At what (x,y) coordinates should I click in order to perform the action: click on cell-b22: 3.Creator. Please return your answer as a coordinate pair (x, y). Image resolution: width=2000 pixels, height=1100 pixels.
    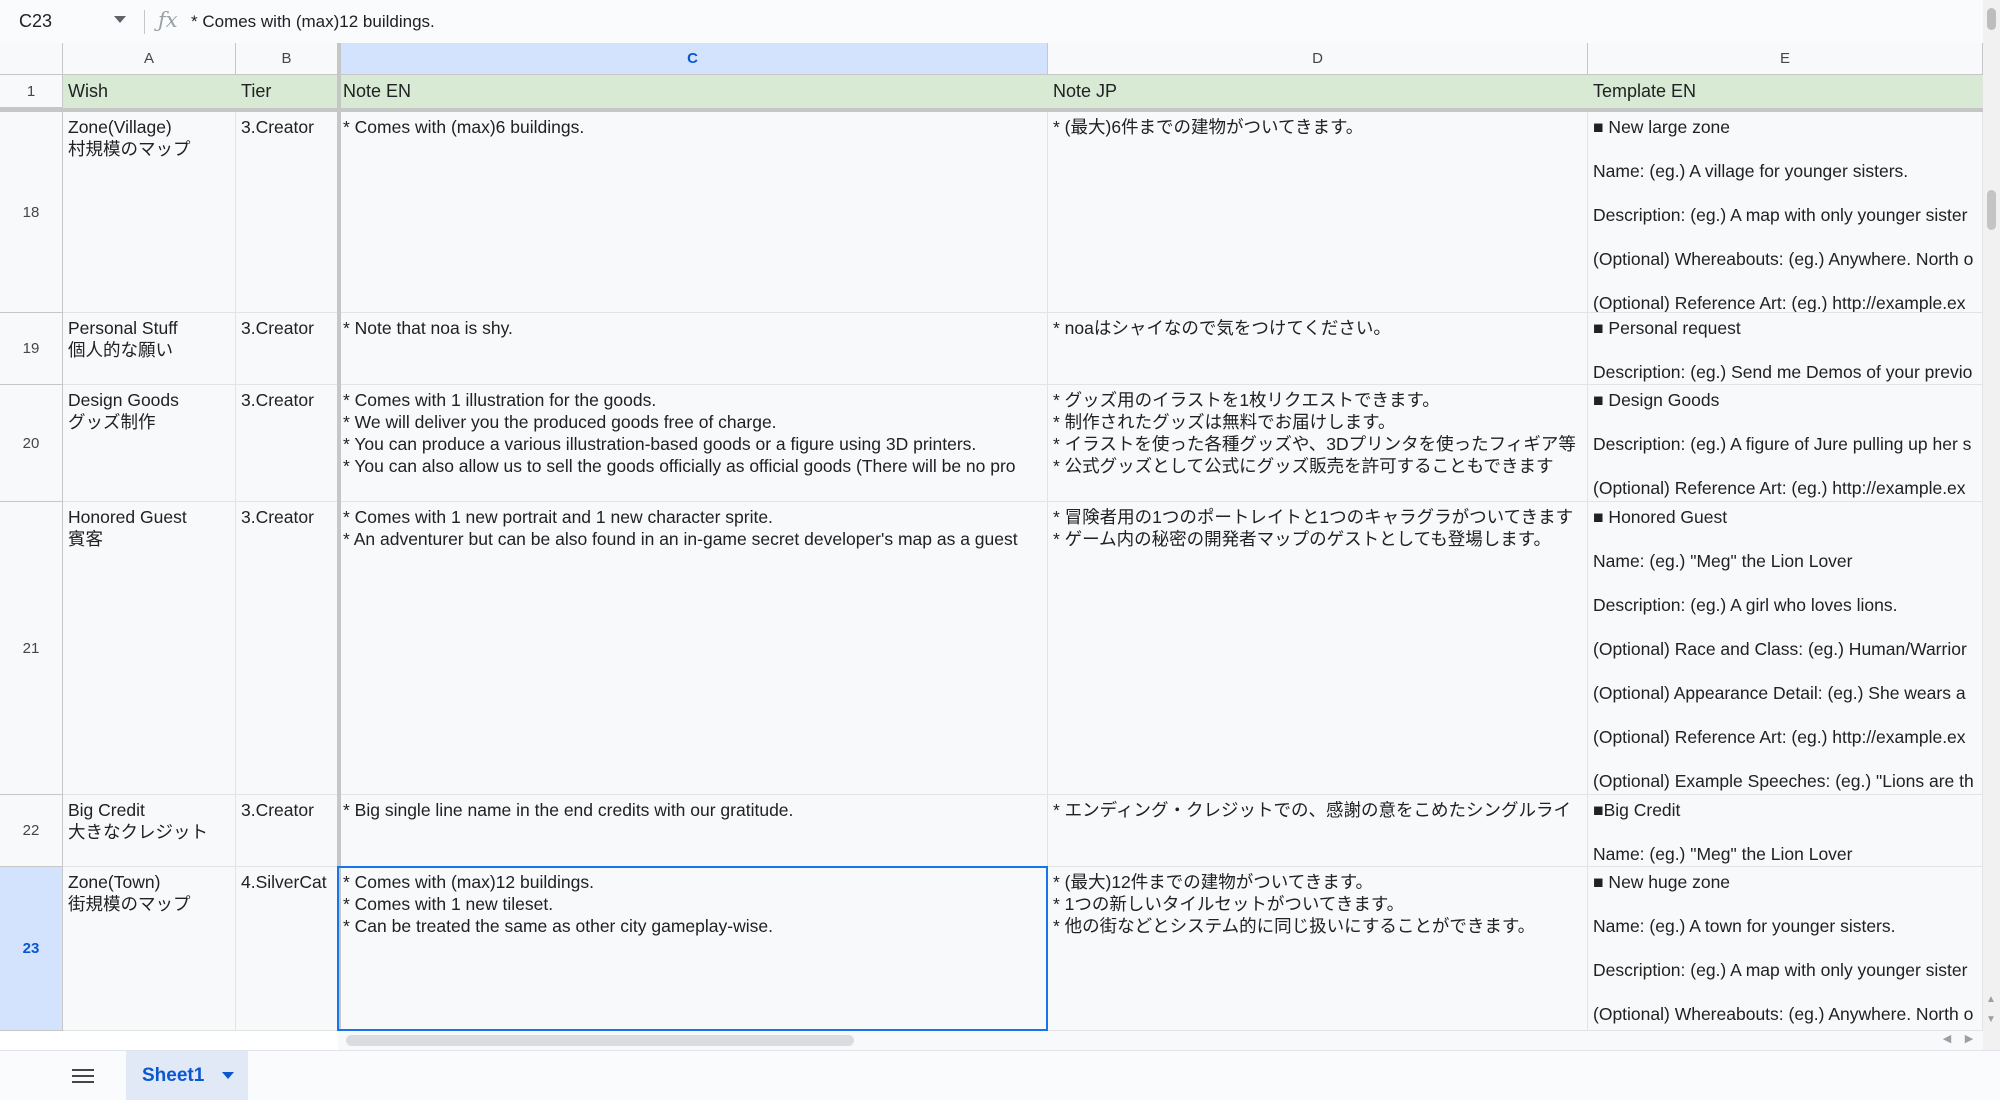
    Looking at the image, I should click on (287, 831).